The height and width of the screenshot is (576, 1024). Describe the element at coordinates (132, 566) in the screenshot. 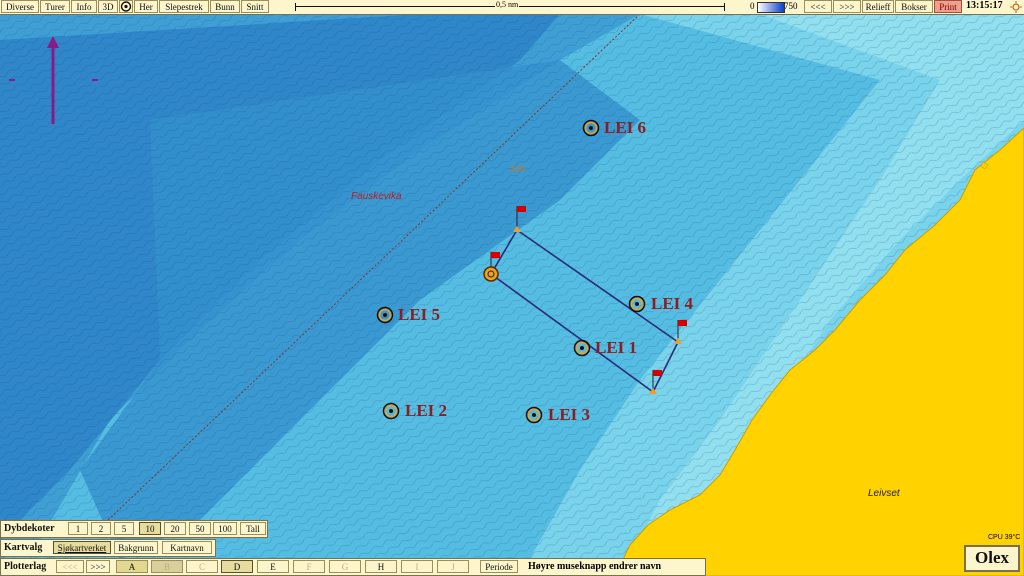

I see `plotter-layer-a: A` at that location.